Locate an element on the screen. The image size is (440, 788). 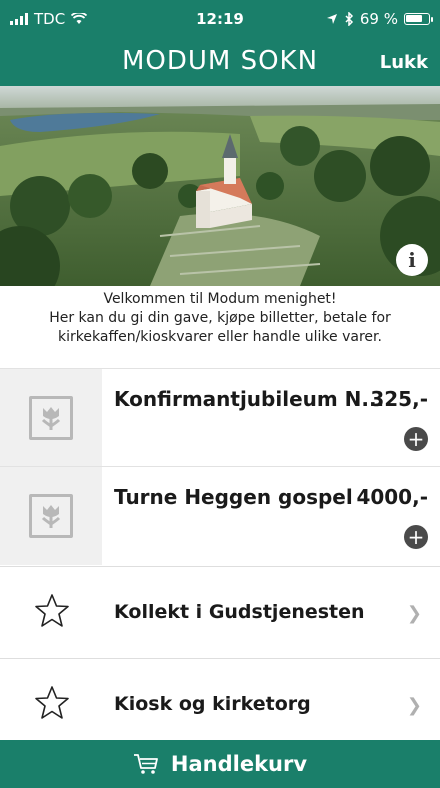
category-item: Kollekt i Gudstjenesten ❯ is located at coordinates (220, 612).